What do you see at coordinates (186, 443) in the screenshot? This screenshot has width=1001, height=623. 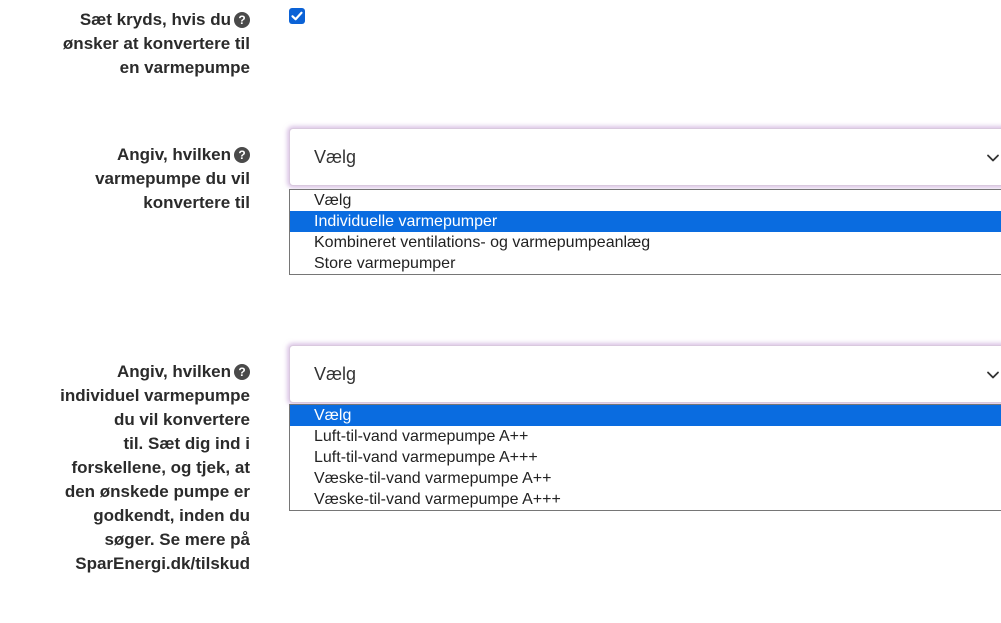 I see `individual-label-line-4: til. Sæt dig ind i` at bounding box center [186, 443].